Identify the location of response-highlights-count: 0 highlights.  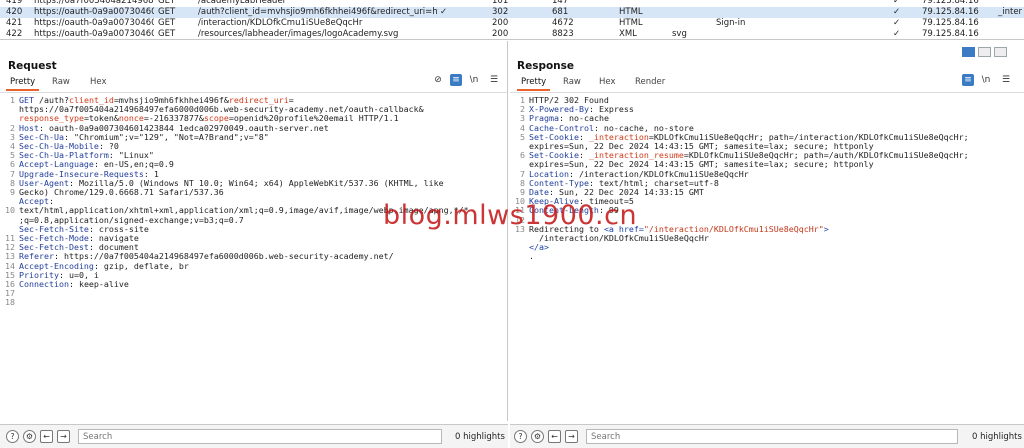
(997, 437).